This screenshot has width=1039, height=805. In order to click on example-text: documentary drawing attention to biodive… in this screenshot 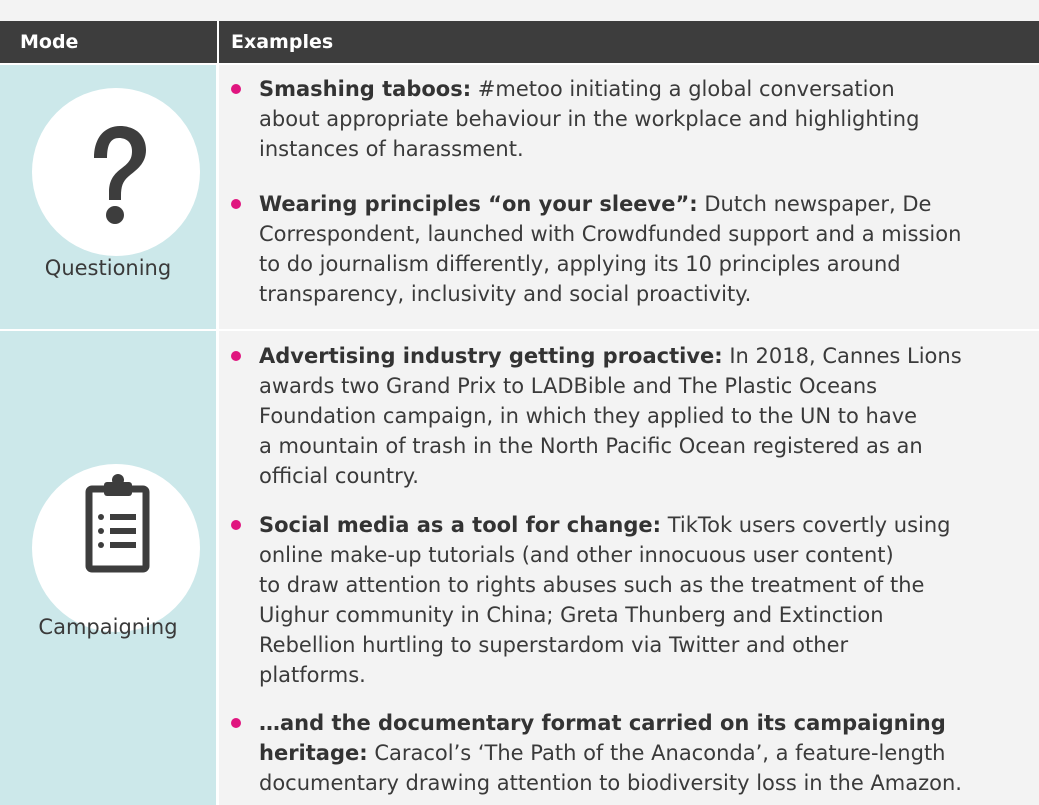, I will do `click(610, 783)`.